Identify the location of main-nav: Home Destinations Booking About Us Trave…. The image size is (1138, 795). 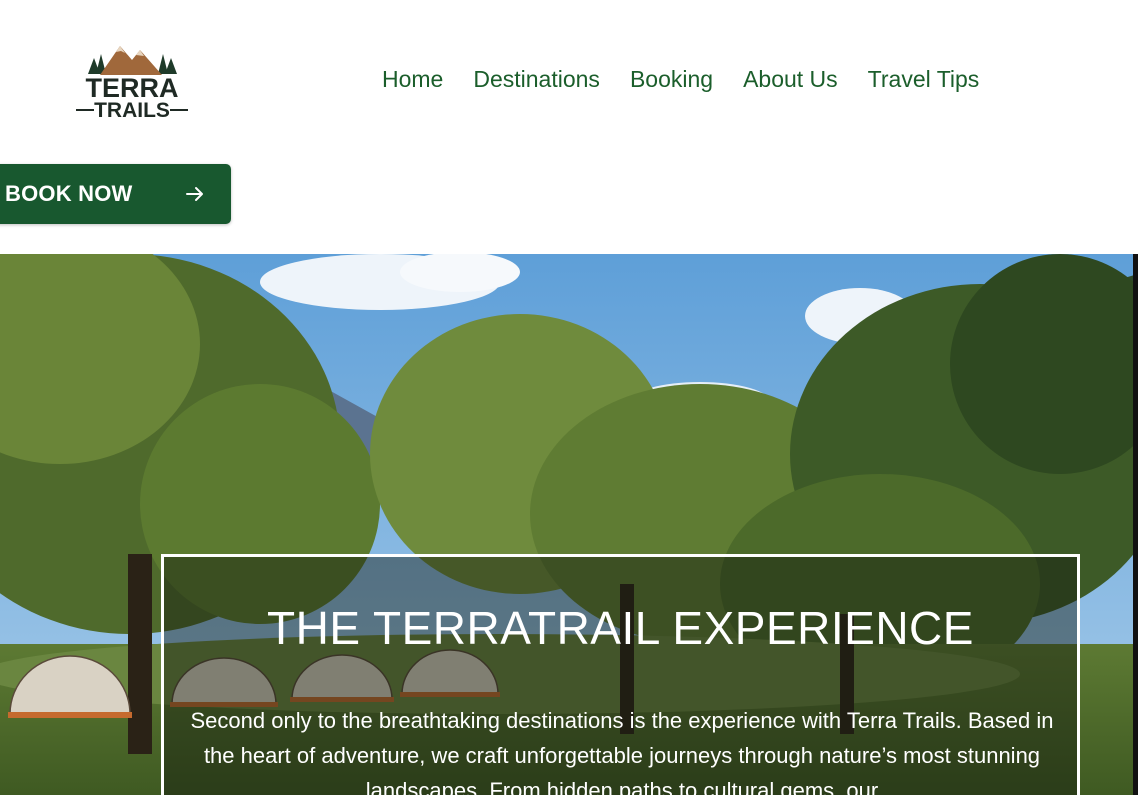
(680, 79).